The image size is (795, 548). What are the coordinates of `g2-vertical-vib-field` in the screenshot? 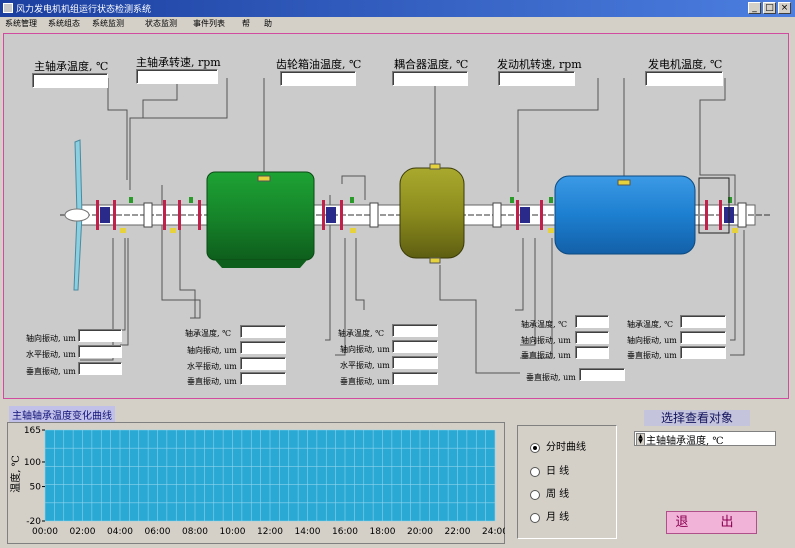 It's located at (263, 378).